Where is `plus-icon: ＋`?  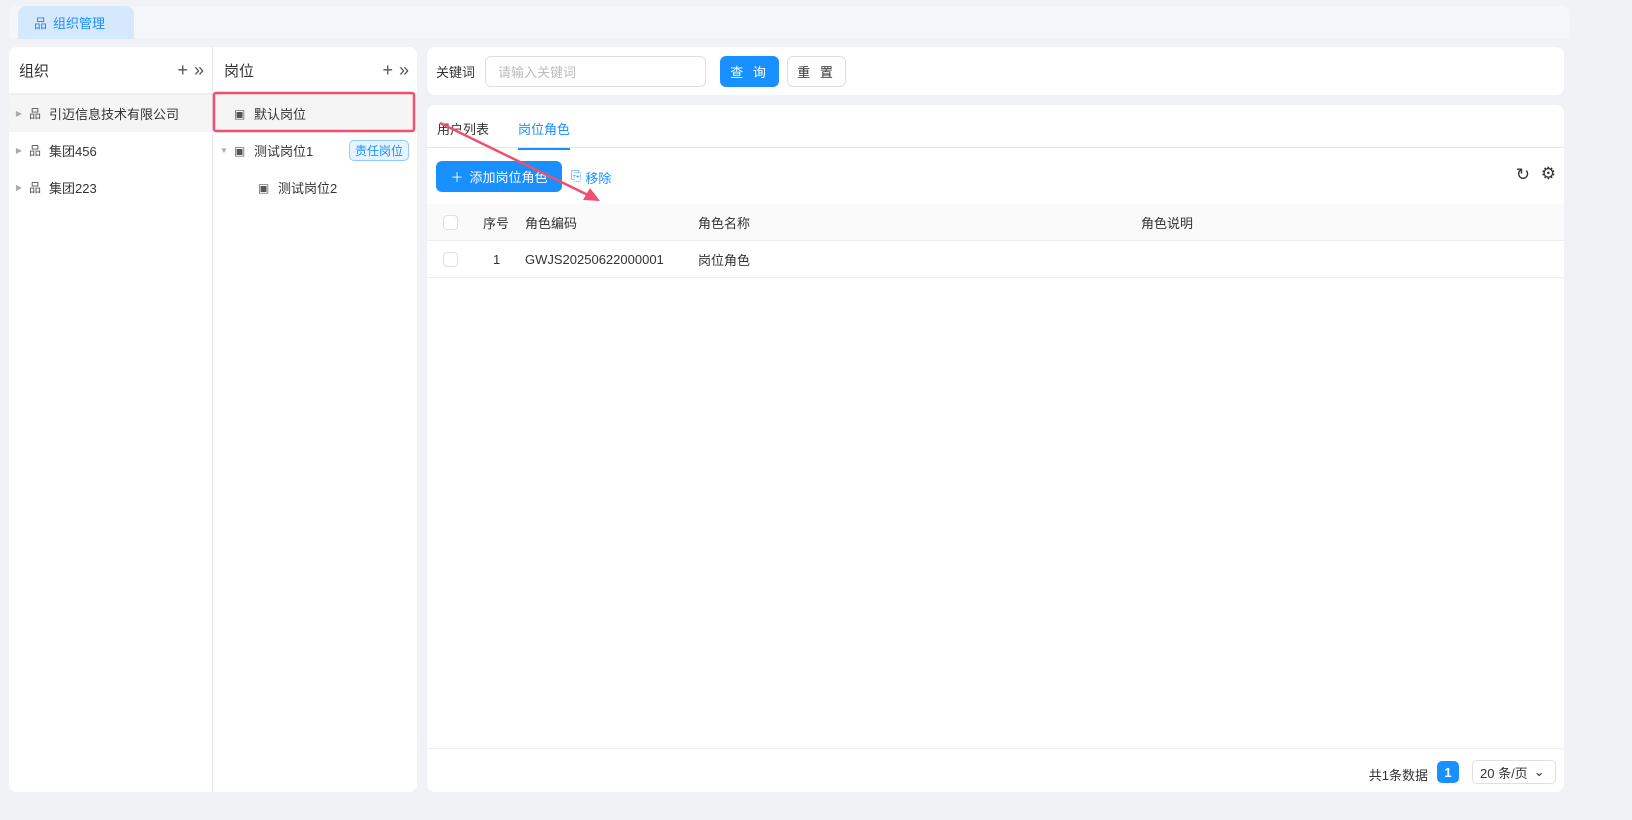
plus-icon: ＋ is located at coordinates (457, 177).